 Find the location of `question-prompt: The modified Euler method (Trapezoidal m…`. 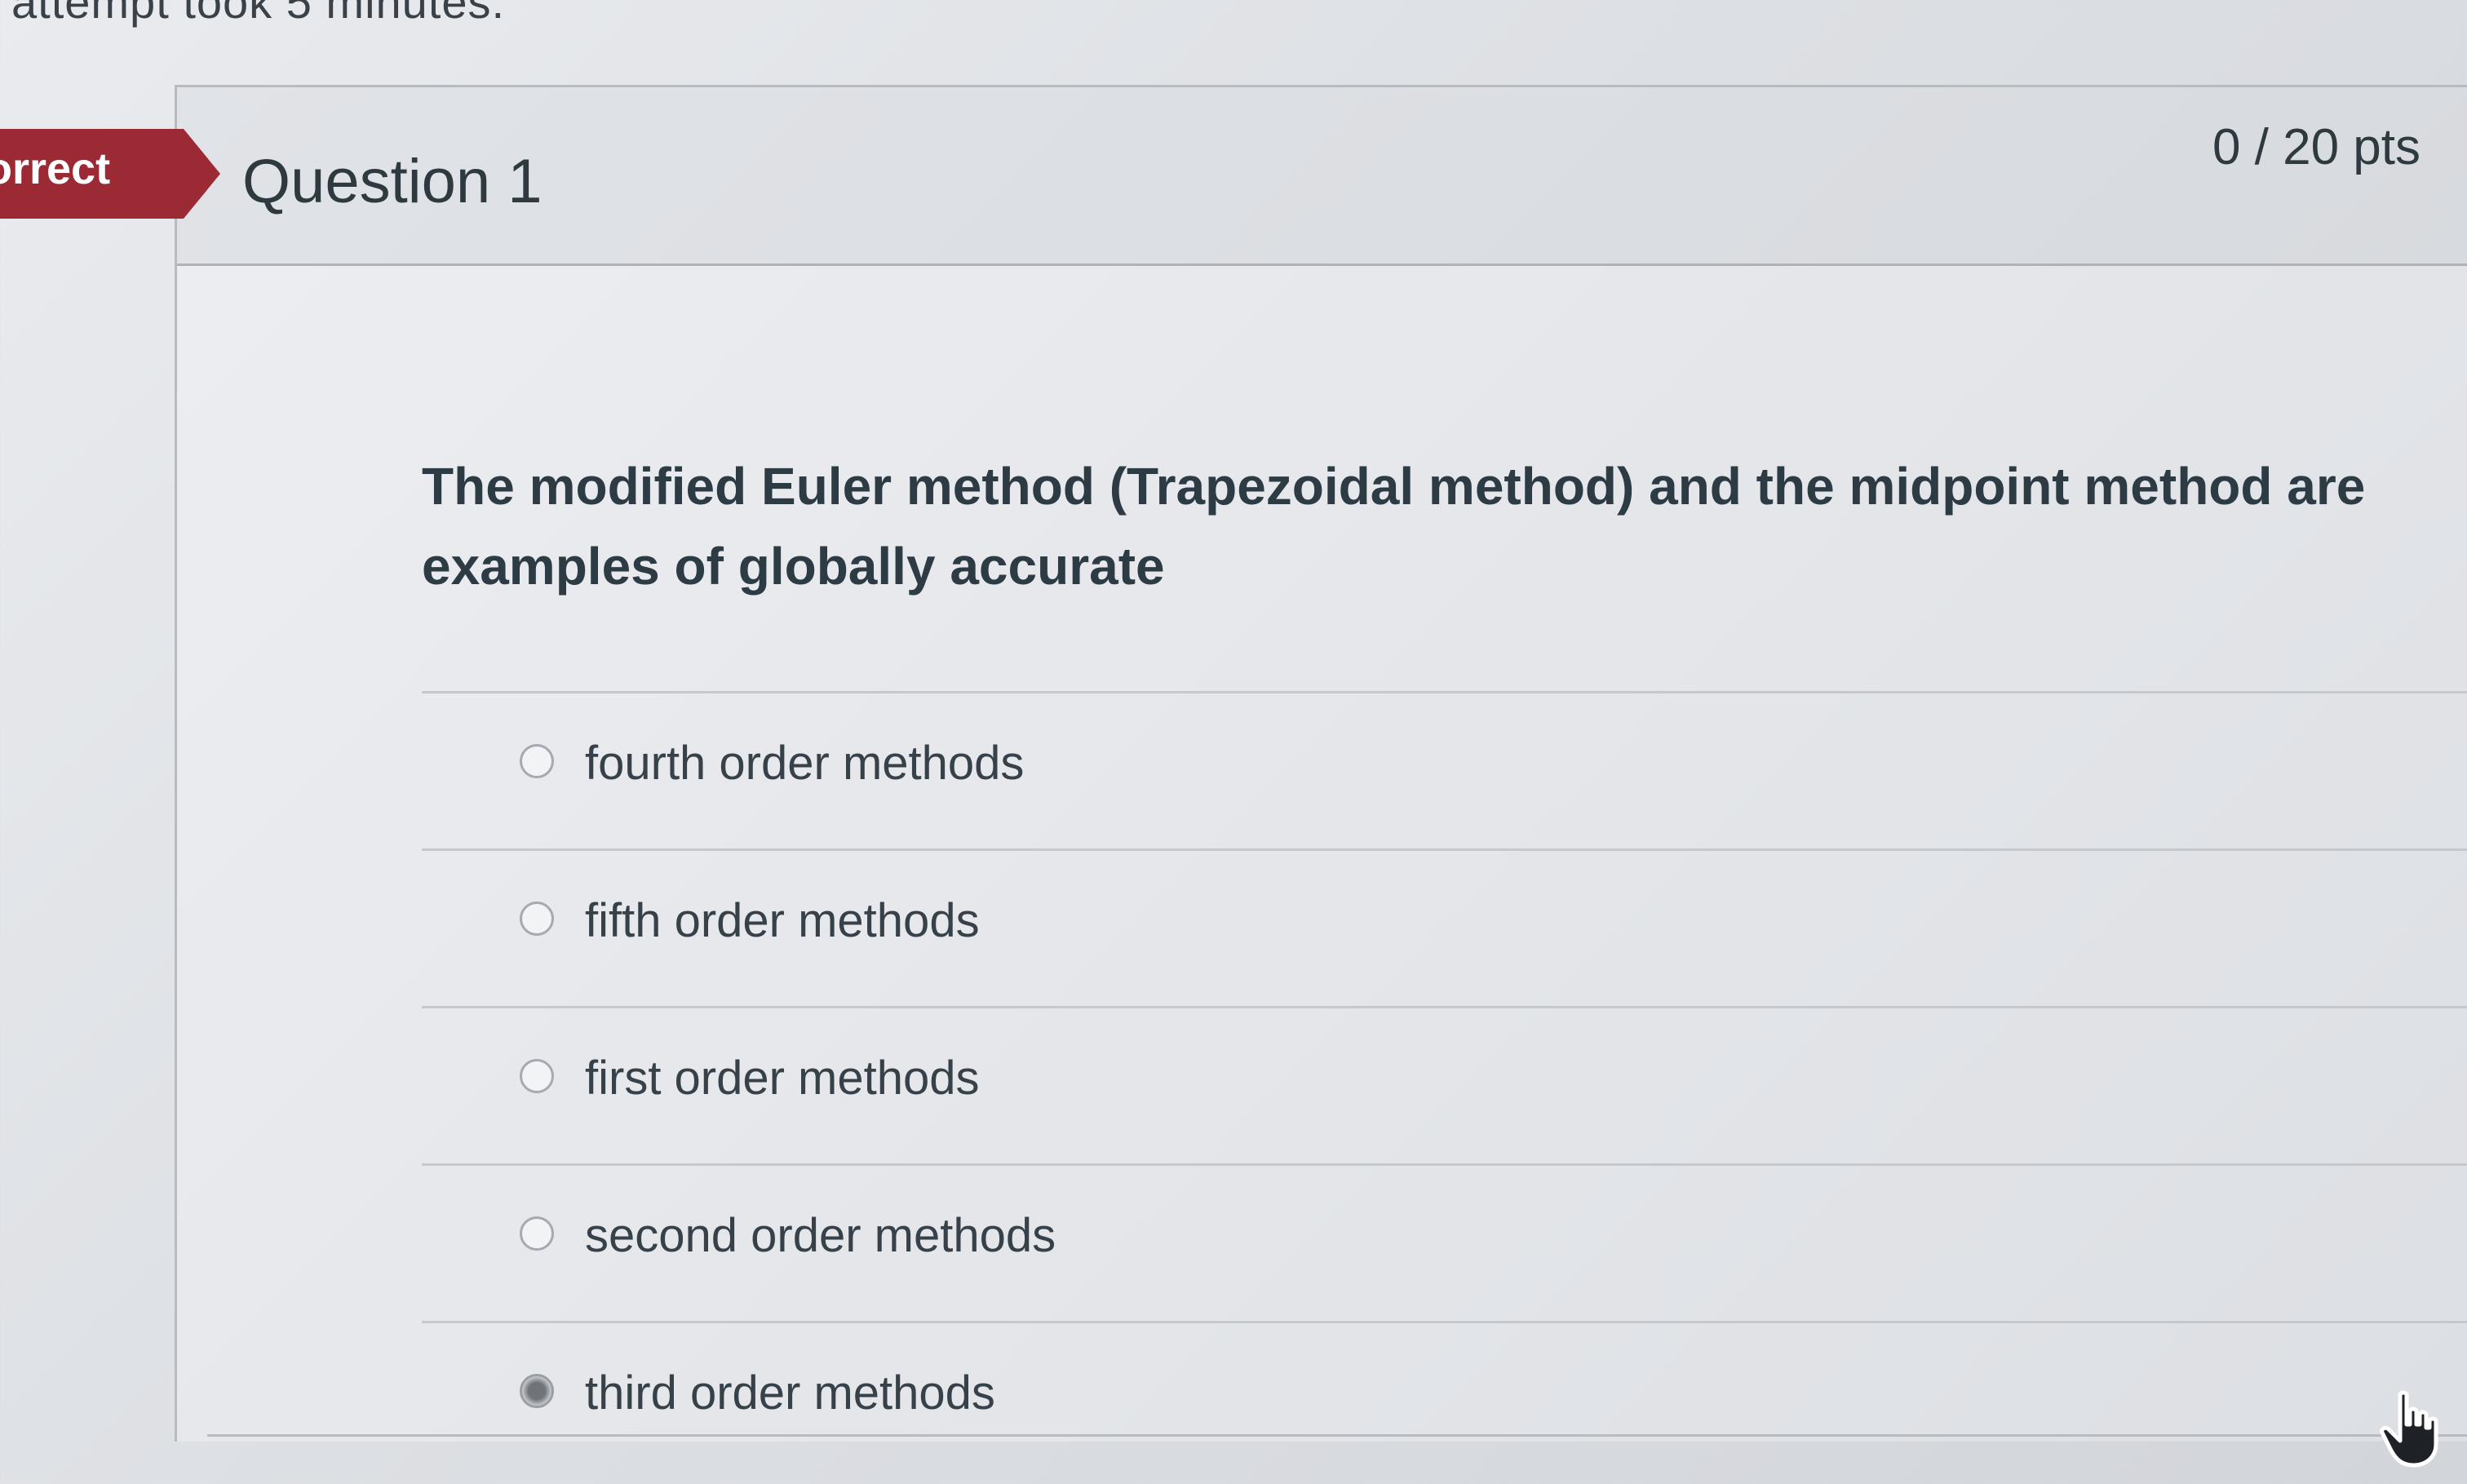

question-prompt: The modified Euler method (Trapezoidal m… is located at coordinates (1394, 526).